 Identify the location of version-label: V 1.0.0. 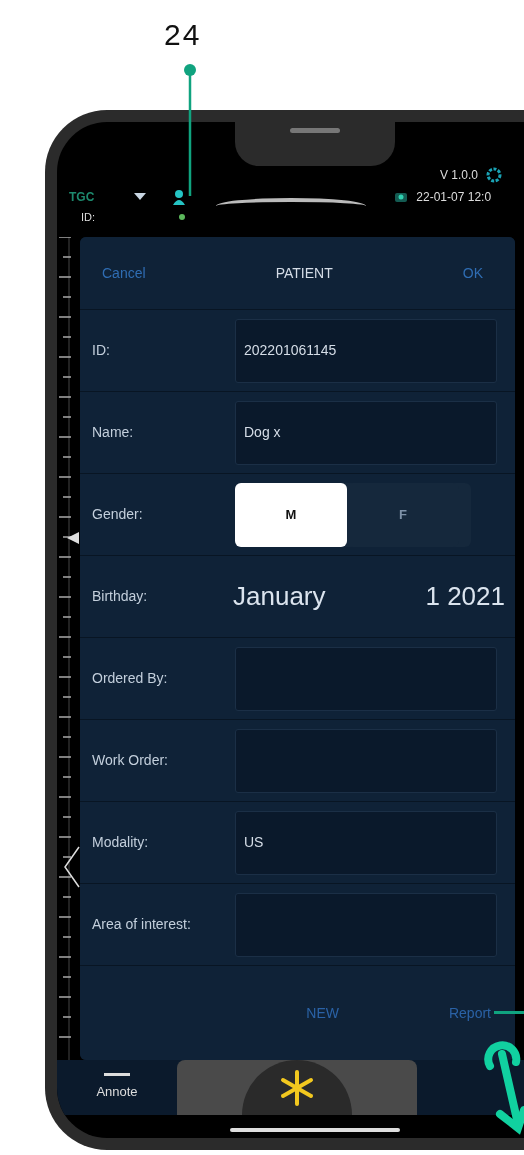
(459, 175).